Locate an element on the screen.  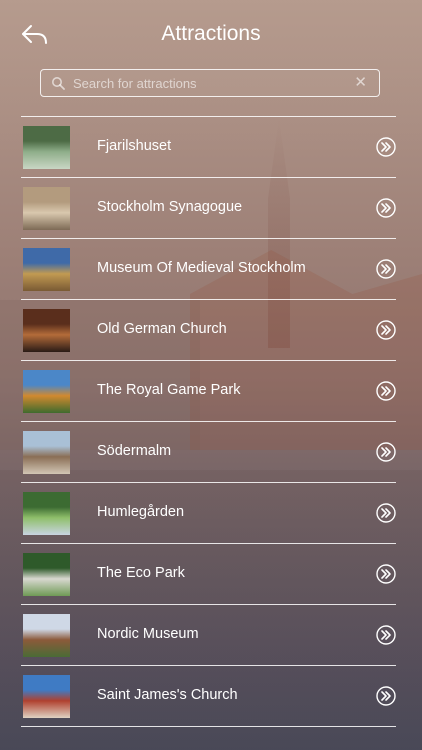
search-bar: ✕ is located at coordinates (210, 83).